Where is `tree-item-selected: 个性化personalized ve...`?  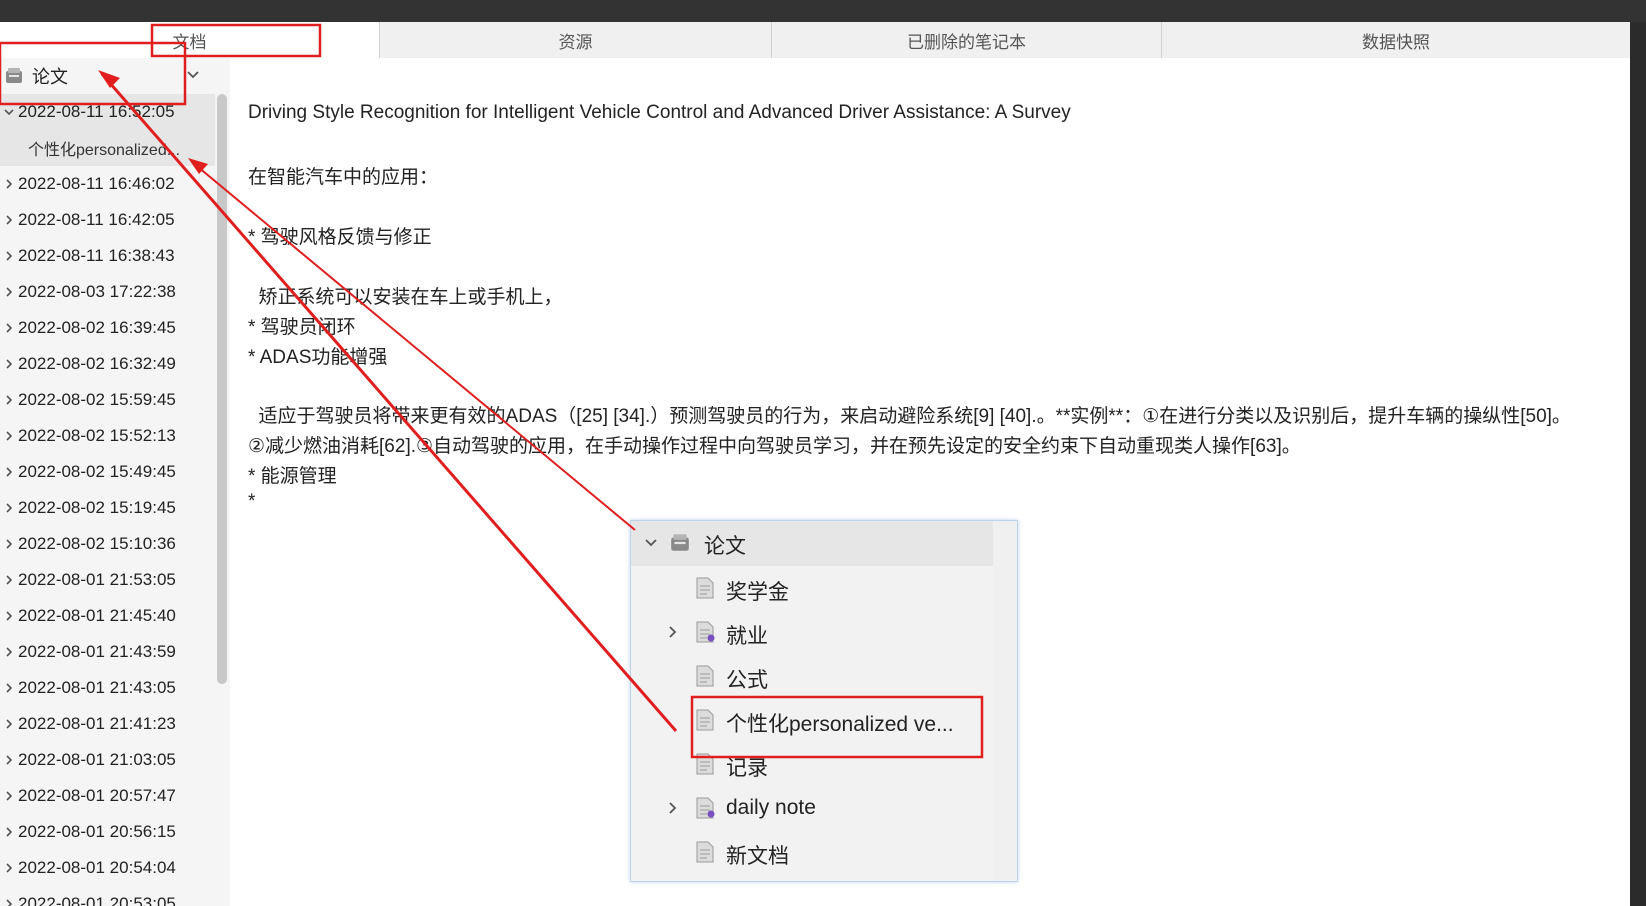 tree-item-selected: 个性化personalized ve... is located at coordinates (812, 720).